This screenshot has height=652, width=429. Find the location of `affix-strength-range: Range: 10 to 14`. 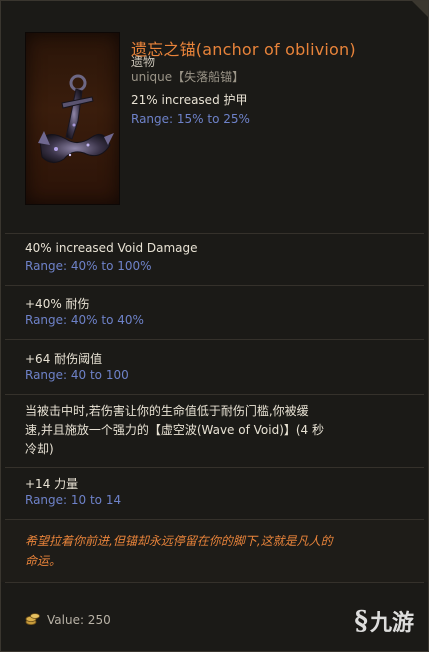

affix-strength-range: Range: 10 to 14 is located at coordinates (73, 500).